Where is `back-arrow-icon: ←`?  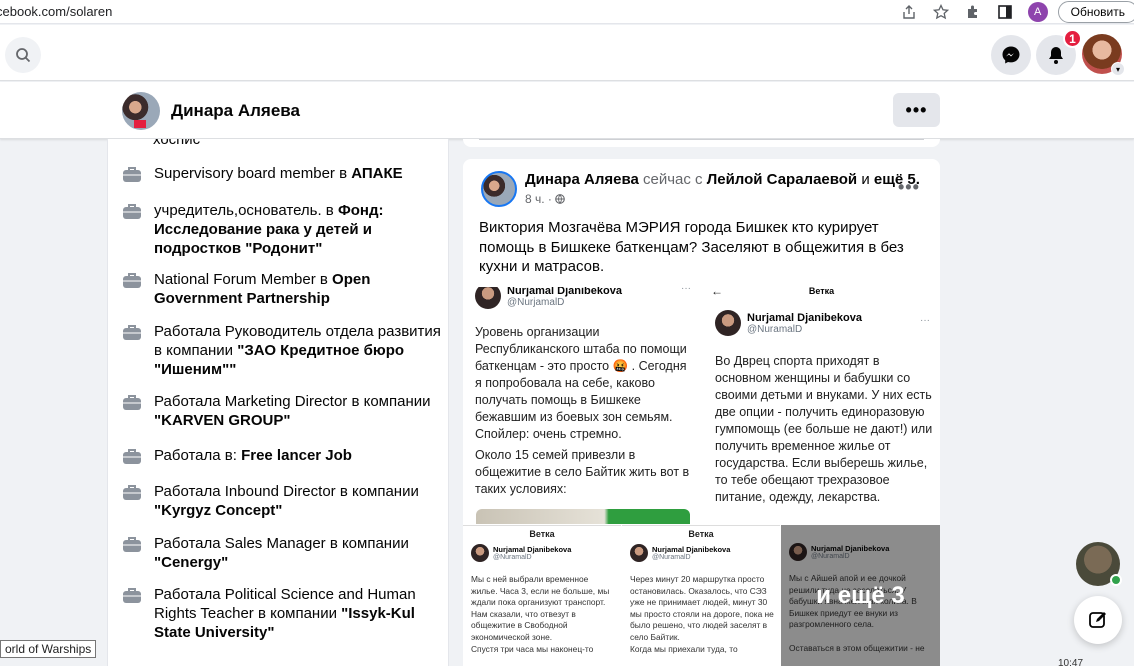
back-arrow-icon: ← is located at coordinates (717, 292).